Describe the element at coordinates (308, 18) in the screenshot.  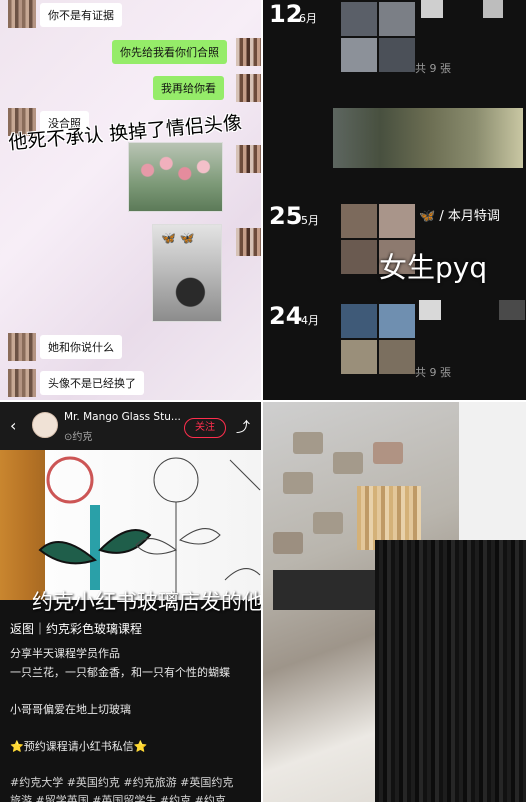
I see `post-month: 6月` at that location.